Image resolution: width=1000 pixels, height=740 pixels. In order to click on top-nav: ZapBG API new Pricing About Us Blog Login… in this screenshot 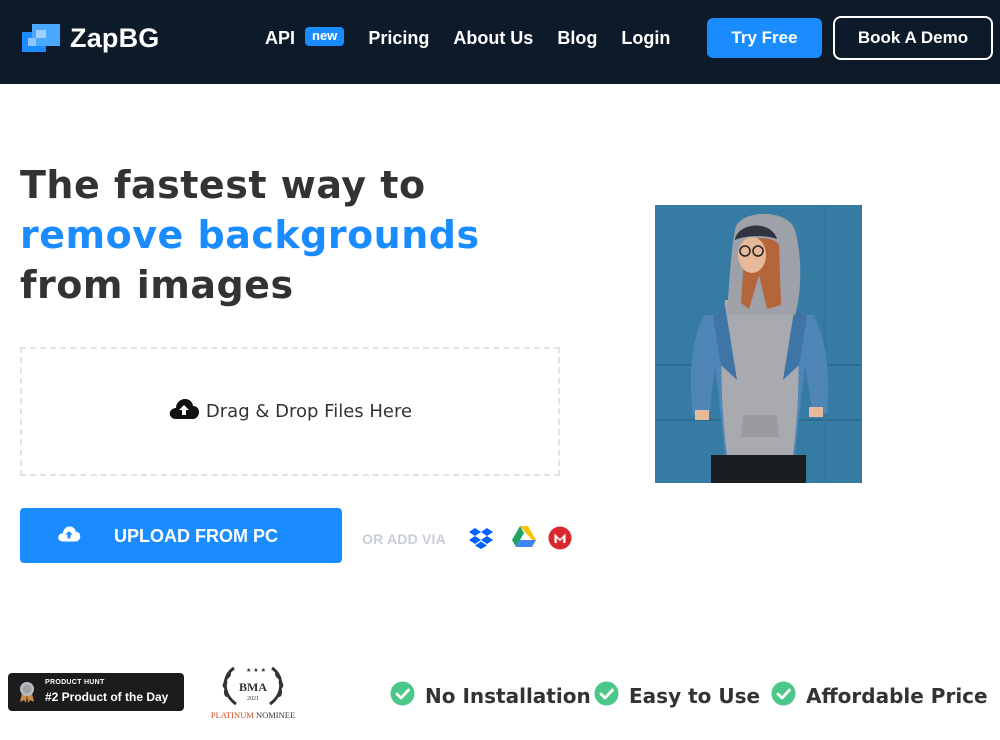, I will do `click(500, 42)`.